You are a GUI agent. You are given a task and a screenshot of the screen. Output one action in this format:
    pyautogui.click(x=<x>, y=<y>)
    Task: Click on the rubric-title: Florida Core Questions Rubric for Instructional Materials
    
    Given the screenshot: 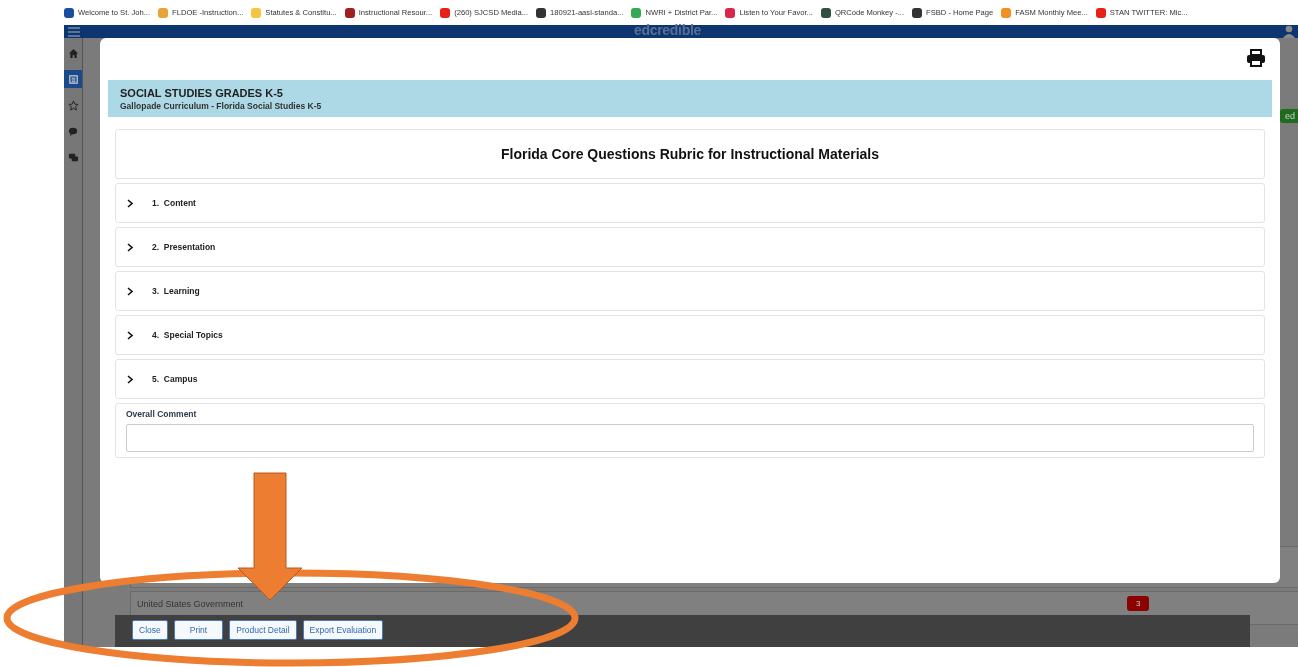 What is the action you would take?
    pyautogui.click(x=690, y=154)
    